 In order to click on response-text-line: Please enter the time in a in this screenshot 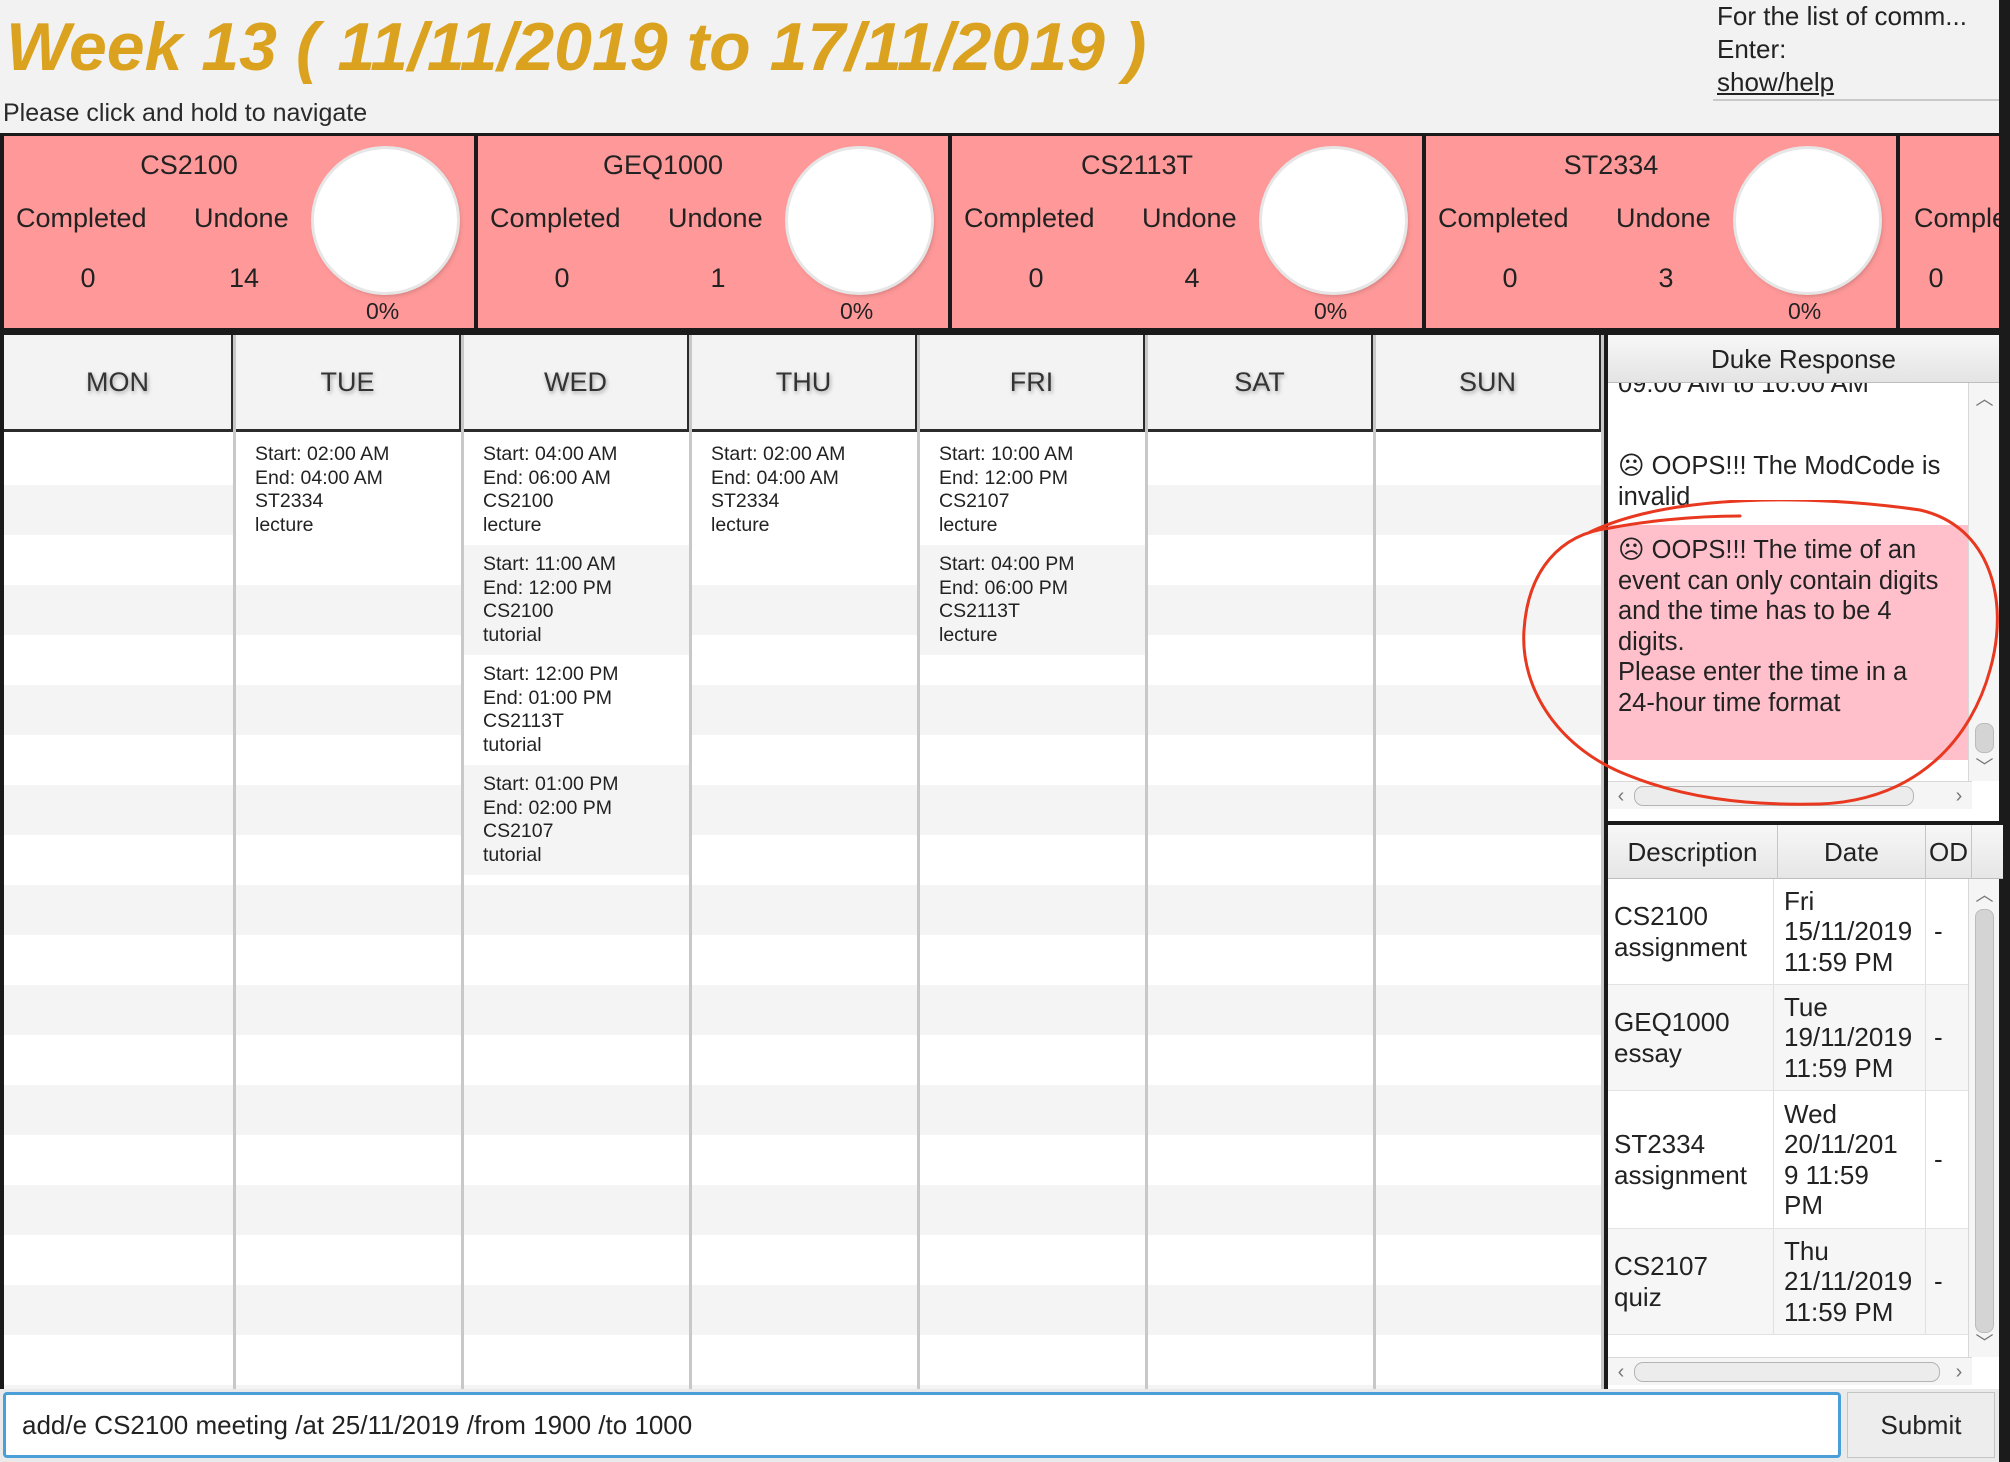, I will do `click(1763, 672)`.